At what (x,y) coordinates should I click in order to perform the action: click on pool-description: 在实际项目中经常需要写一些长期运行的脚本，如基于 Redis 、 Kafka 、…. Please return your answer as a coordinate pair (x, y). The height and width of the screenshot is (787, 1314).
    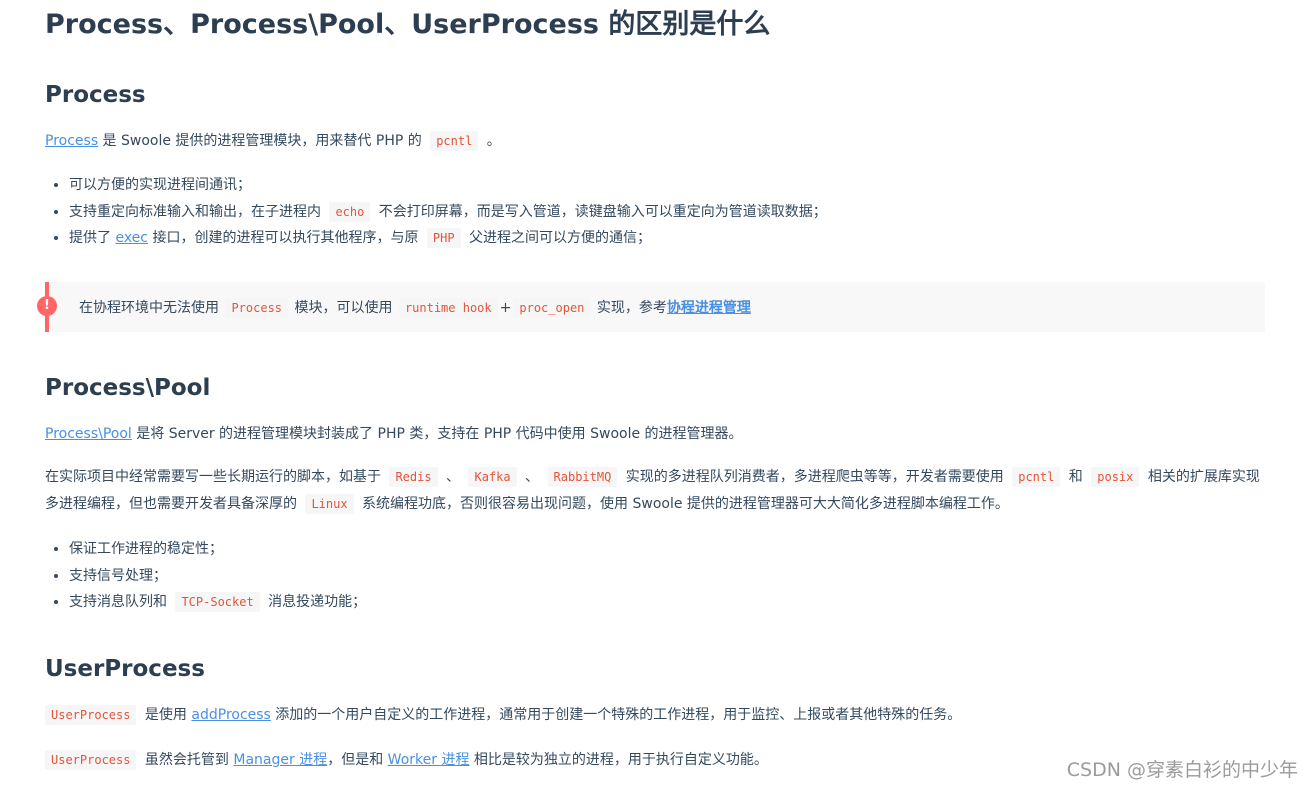
    Looking at the image, I should click on (652, 490).